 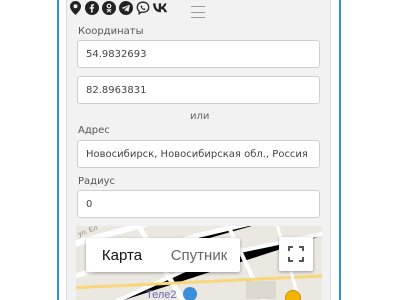 I want to click on odnoklassniki-icon, so click(x=109, y=8).